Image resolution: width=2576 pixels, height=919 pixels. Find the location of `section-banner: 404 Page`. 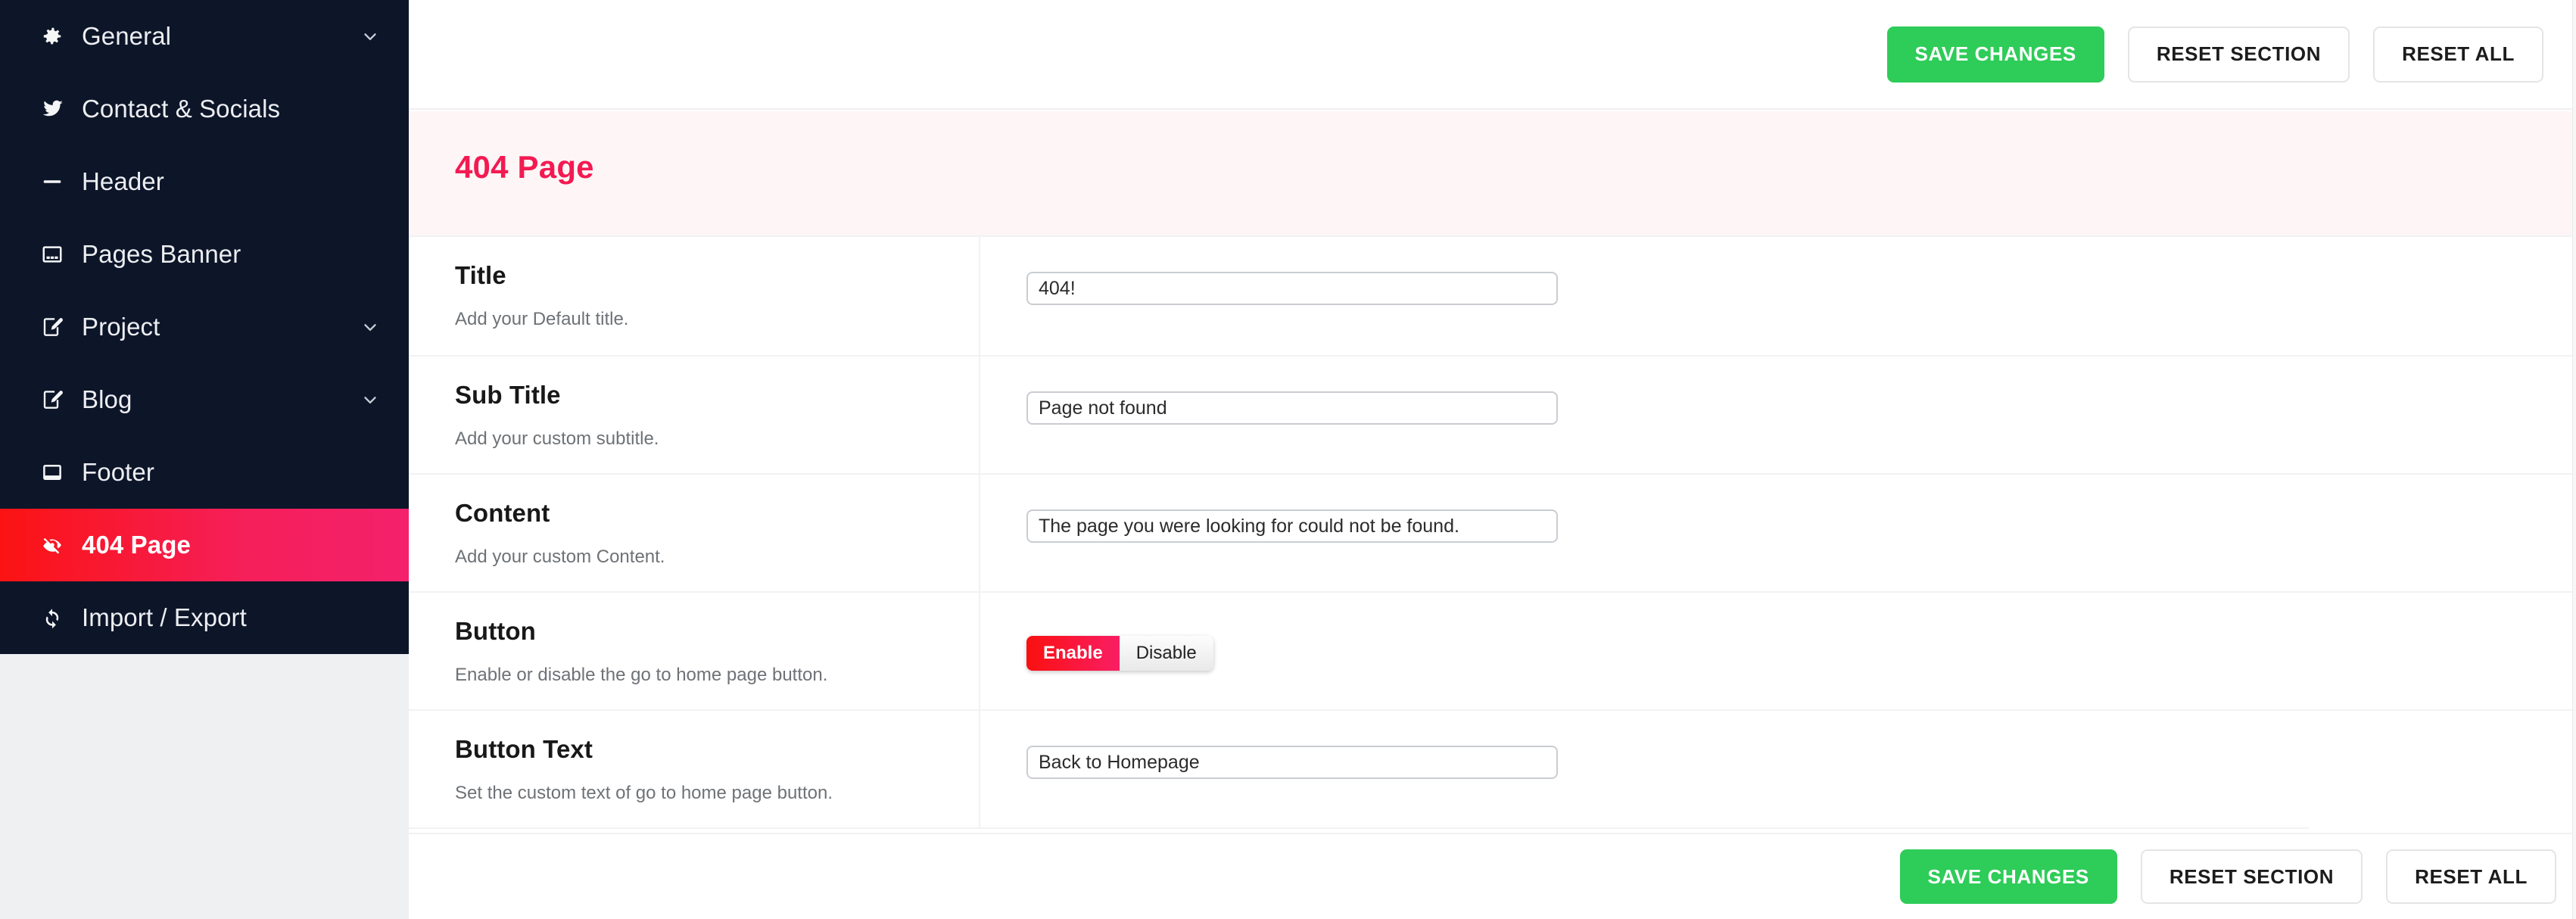

section-banner: 404 Page is located at coordinates (1492, 174).